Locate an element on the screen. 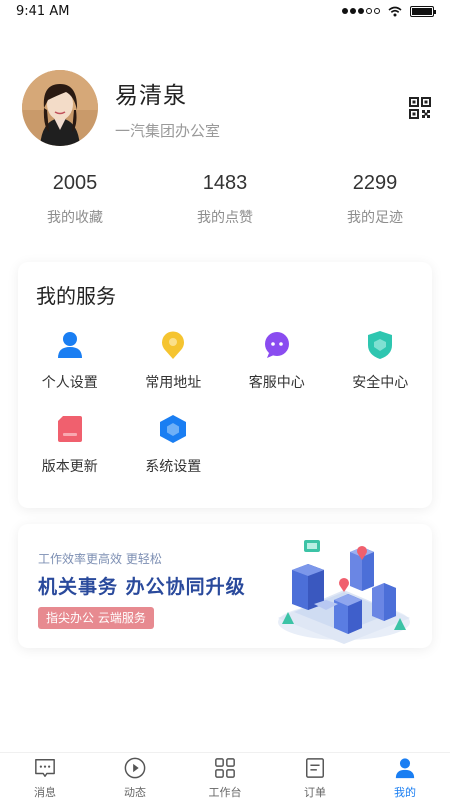  hexagon-icon is located at coordinates (173, 429).